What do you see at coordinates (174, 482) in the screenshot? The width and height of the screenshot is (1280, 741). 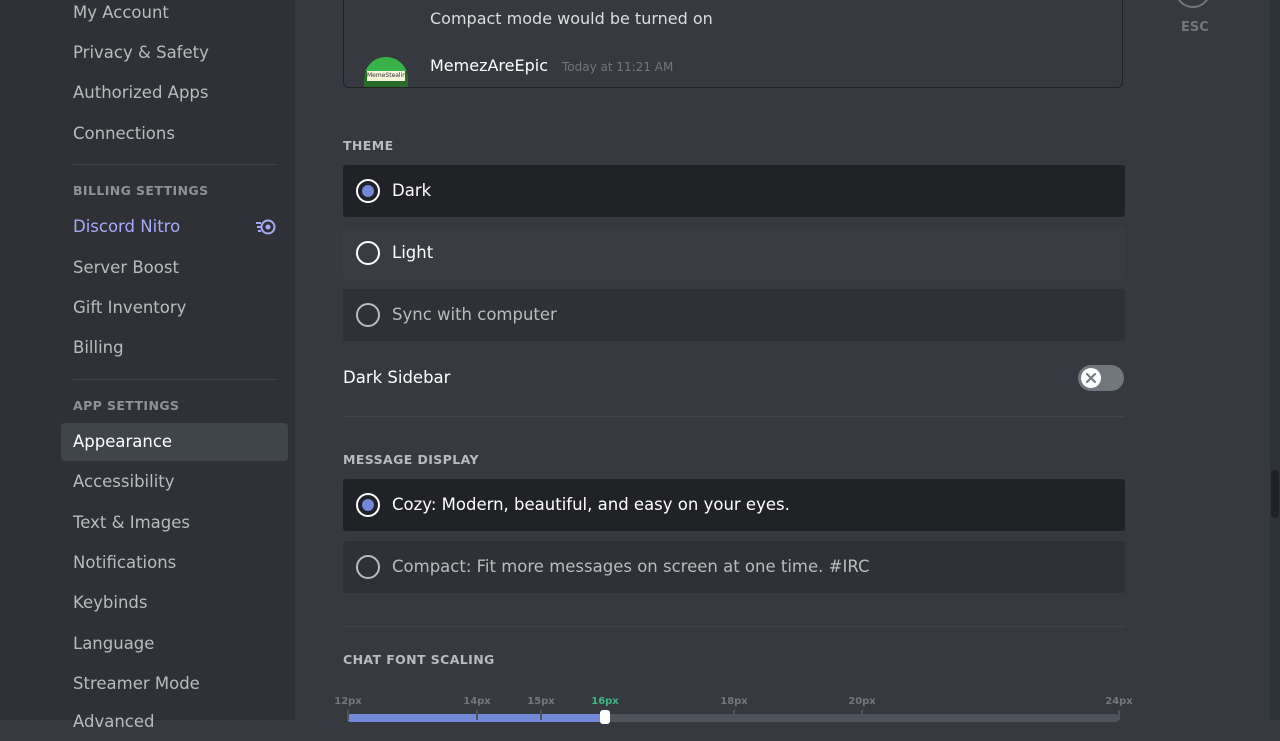 I see `nav-item-accessibility: Accessibility` at bounding box center [174, 482].